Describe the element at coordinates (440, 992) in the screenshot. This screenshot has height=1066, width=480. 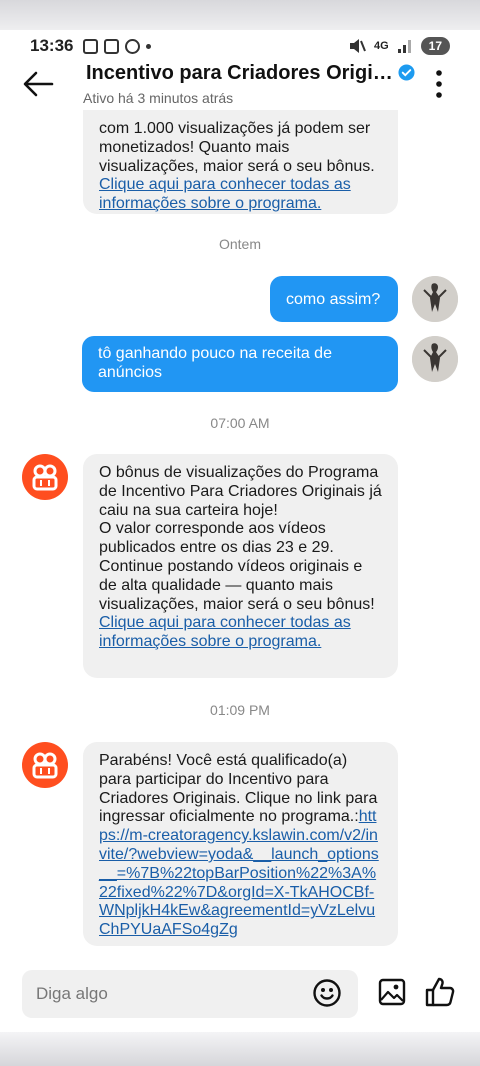
I see `thumbs-up-icon` at that location.